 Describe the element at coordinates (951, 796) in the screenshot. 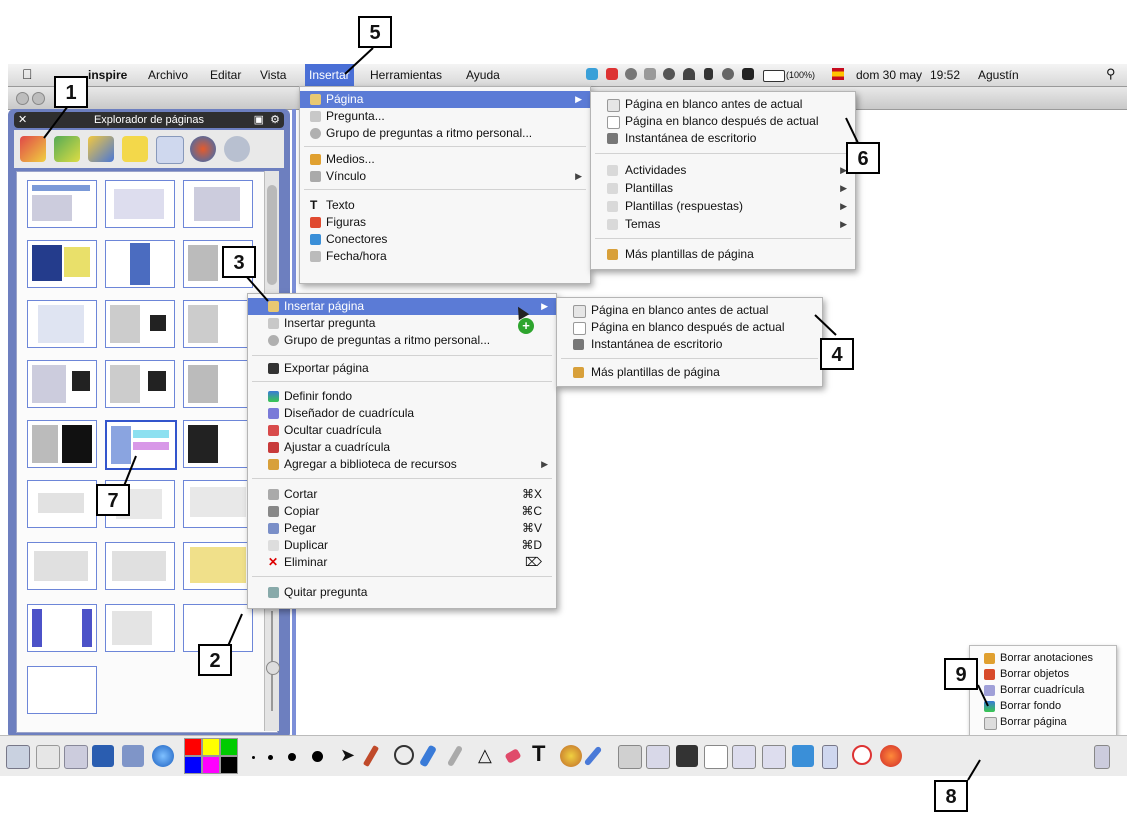

I see `callout-8: 8` at that location.